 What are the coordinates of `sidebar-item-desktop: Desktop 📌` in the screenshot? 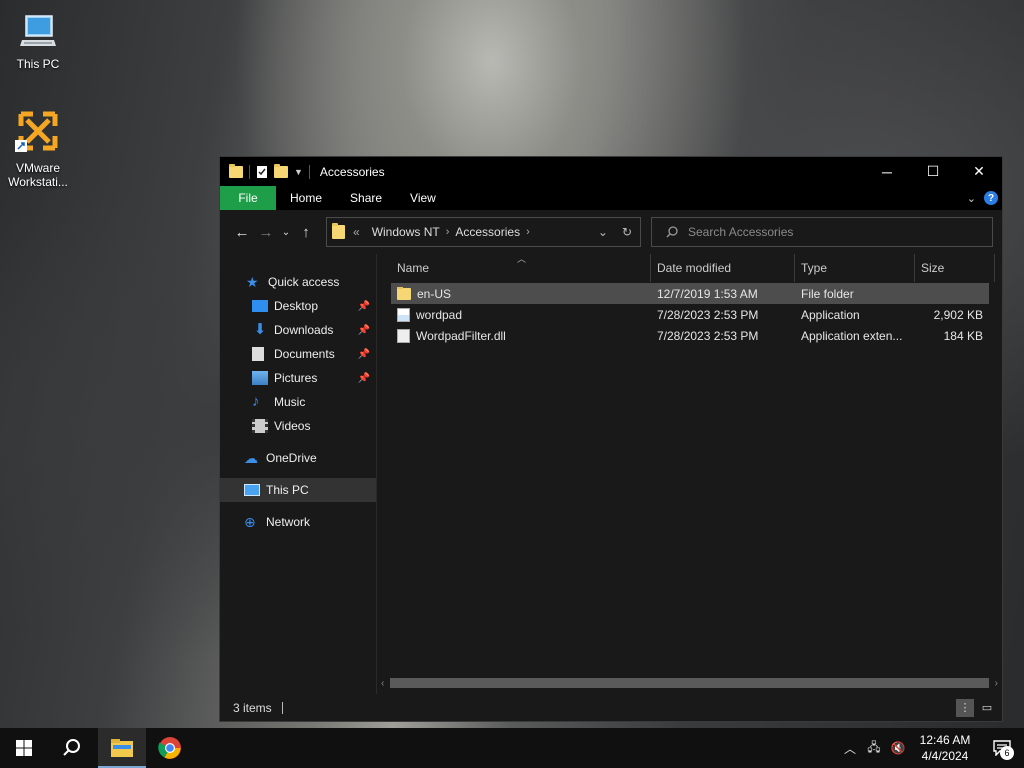 It's located at (298, 306).